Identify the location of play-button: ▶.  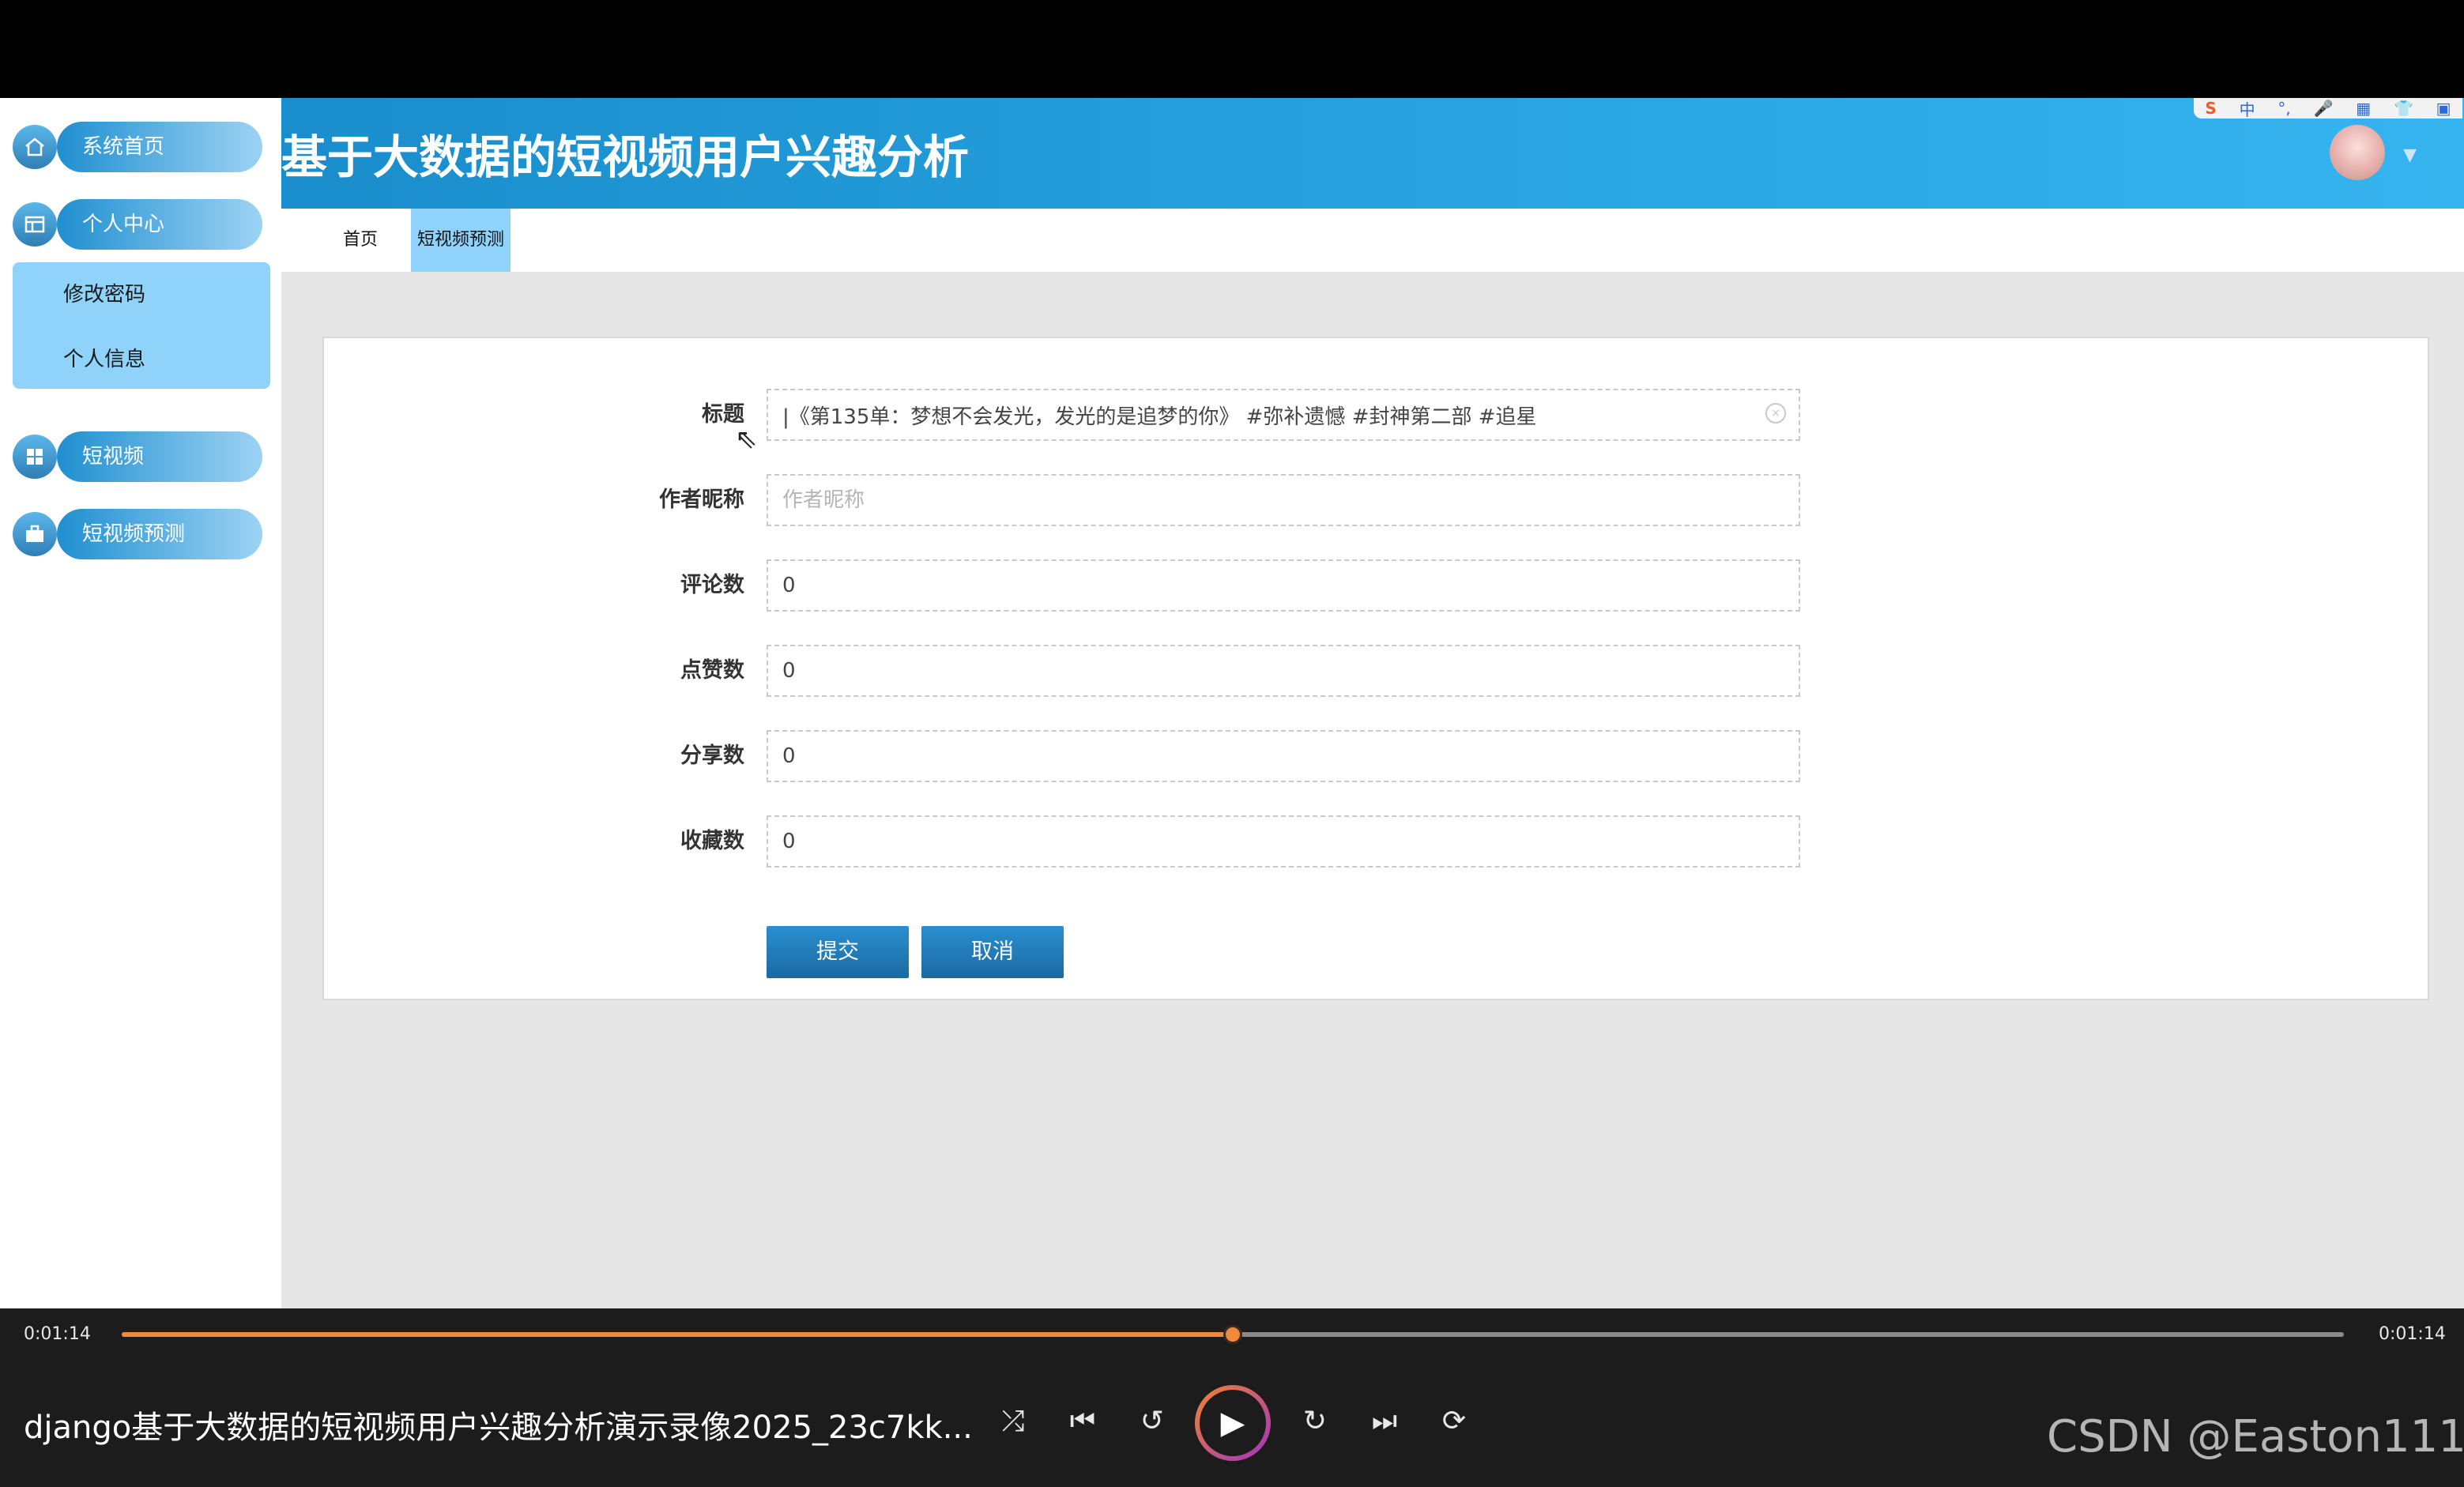
(1233, 1423).